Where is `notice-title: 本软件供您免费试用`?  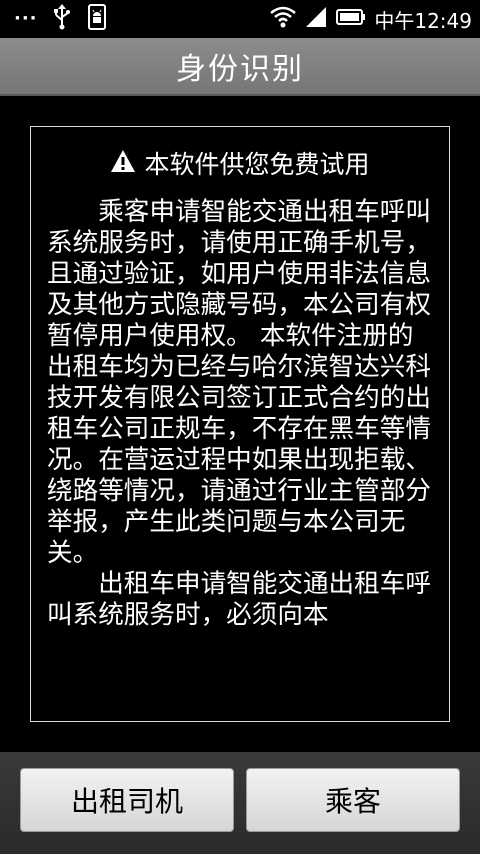
notice-title: 本软件供您免费试用 is located at coordinates (257, 164).